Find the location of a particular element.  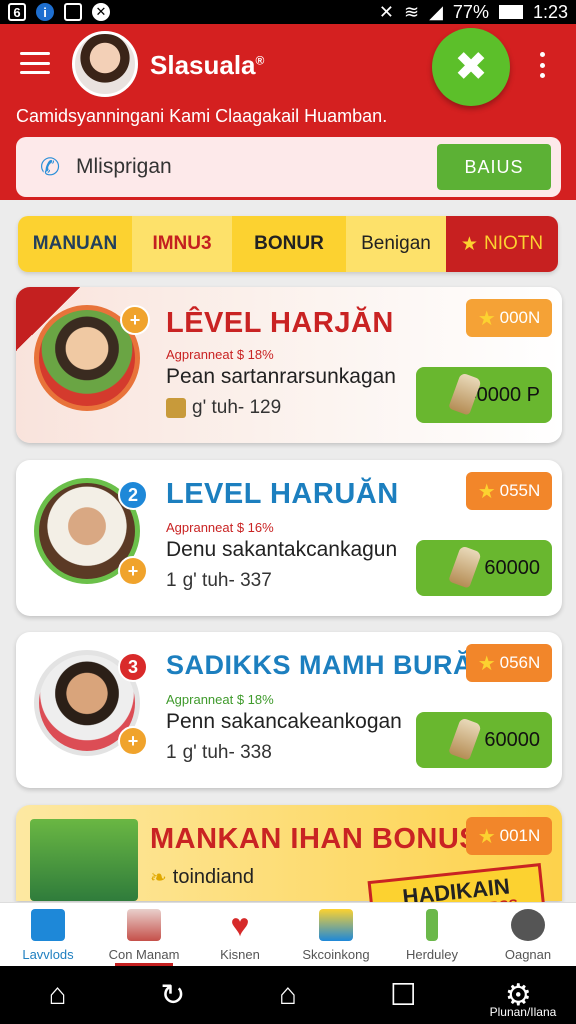

hamburger-menu-icon is located at coordinates (35, 63).